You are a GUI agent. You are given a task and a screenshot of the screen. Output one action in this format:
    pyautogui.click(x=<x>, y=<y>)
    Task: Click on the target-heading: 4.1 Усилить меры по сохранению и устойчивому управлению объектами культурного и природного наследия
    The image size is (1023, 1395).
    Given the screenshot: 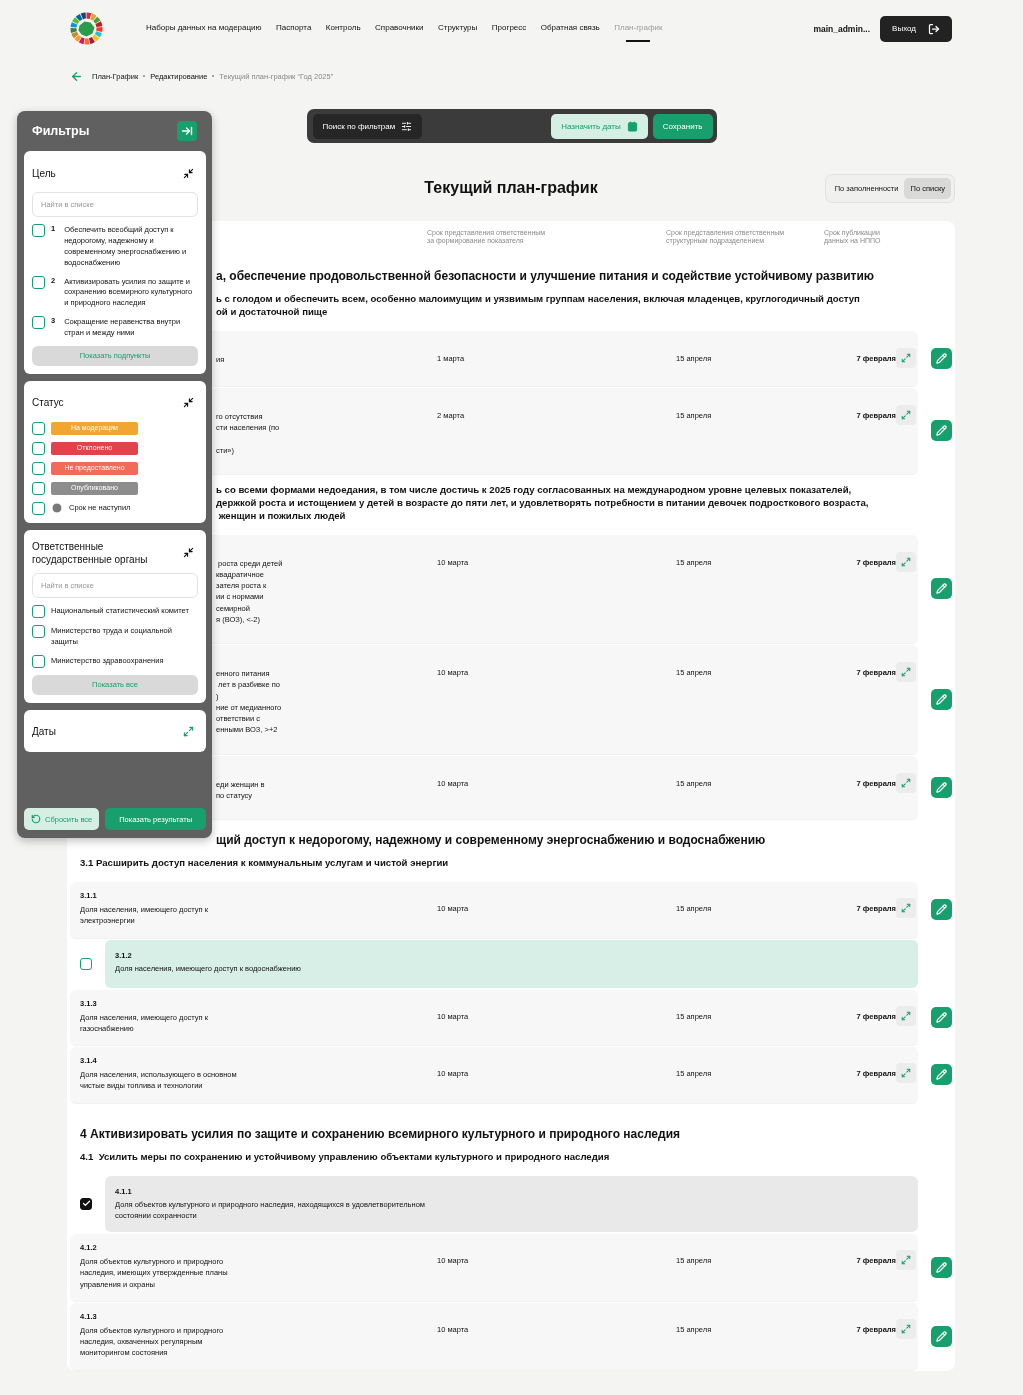 What is the action you would take?
    pyautogui.click(x=345, y=1157)
    